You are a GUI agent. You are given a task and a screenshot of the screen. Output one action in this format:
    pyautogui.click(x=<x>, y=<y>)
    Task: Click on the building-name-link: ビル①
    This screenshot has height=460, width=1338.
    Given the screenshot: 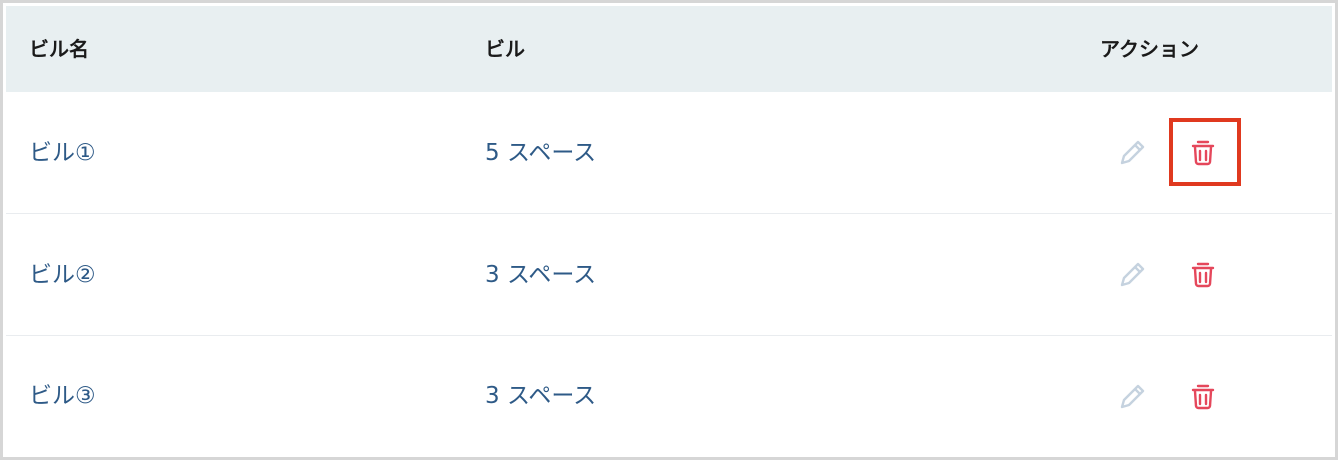 What is the action you would take?
    pyautogui.click(x=62, y=153)
    